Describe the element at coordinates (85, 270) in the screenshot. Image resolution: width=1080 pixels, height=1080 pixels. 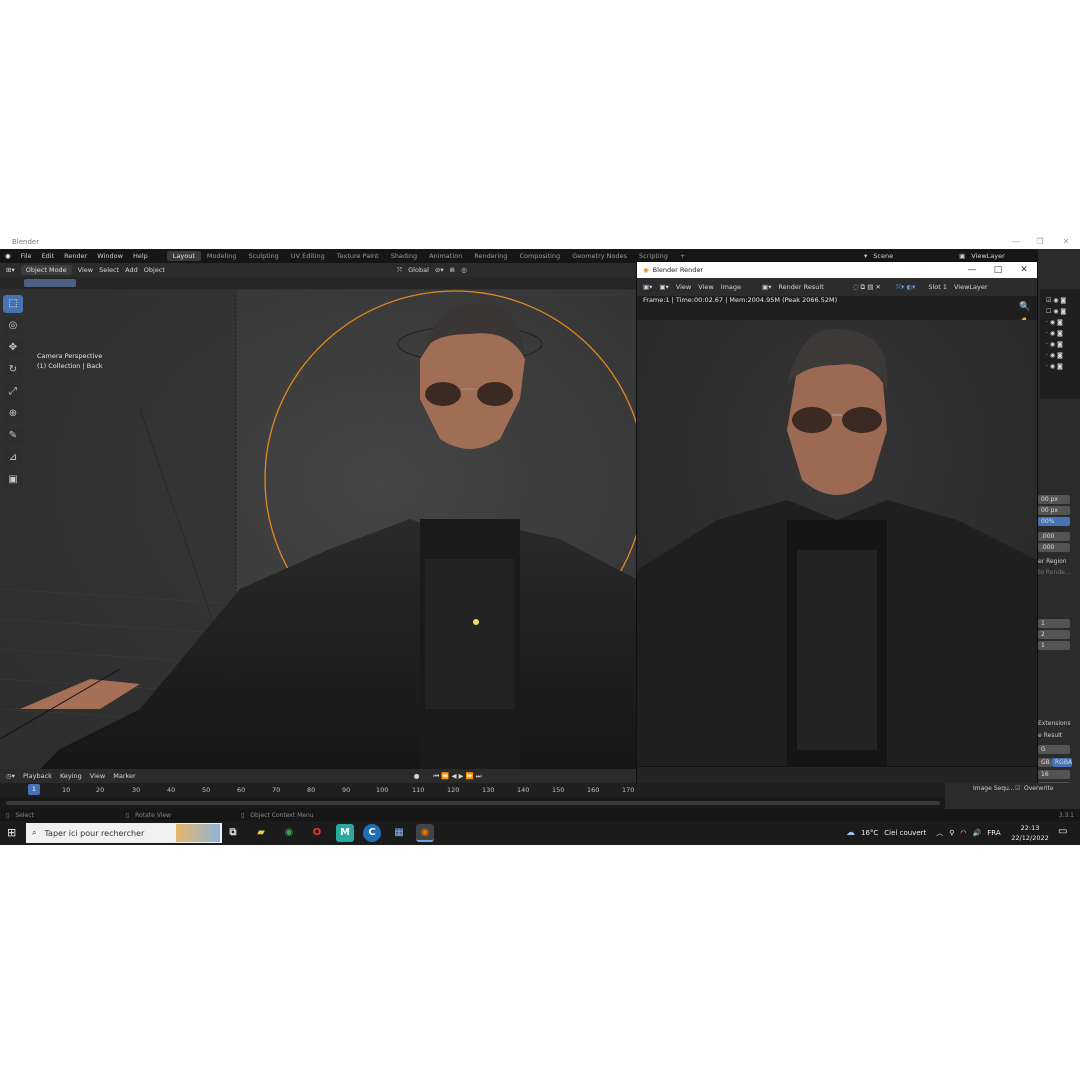
I see `viewport-menu-view: View` at that location.